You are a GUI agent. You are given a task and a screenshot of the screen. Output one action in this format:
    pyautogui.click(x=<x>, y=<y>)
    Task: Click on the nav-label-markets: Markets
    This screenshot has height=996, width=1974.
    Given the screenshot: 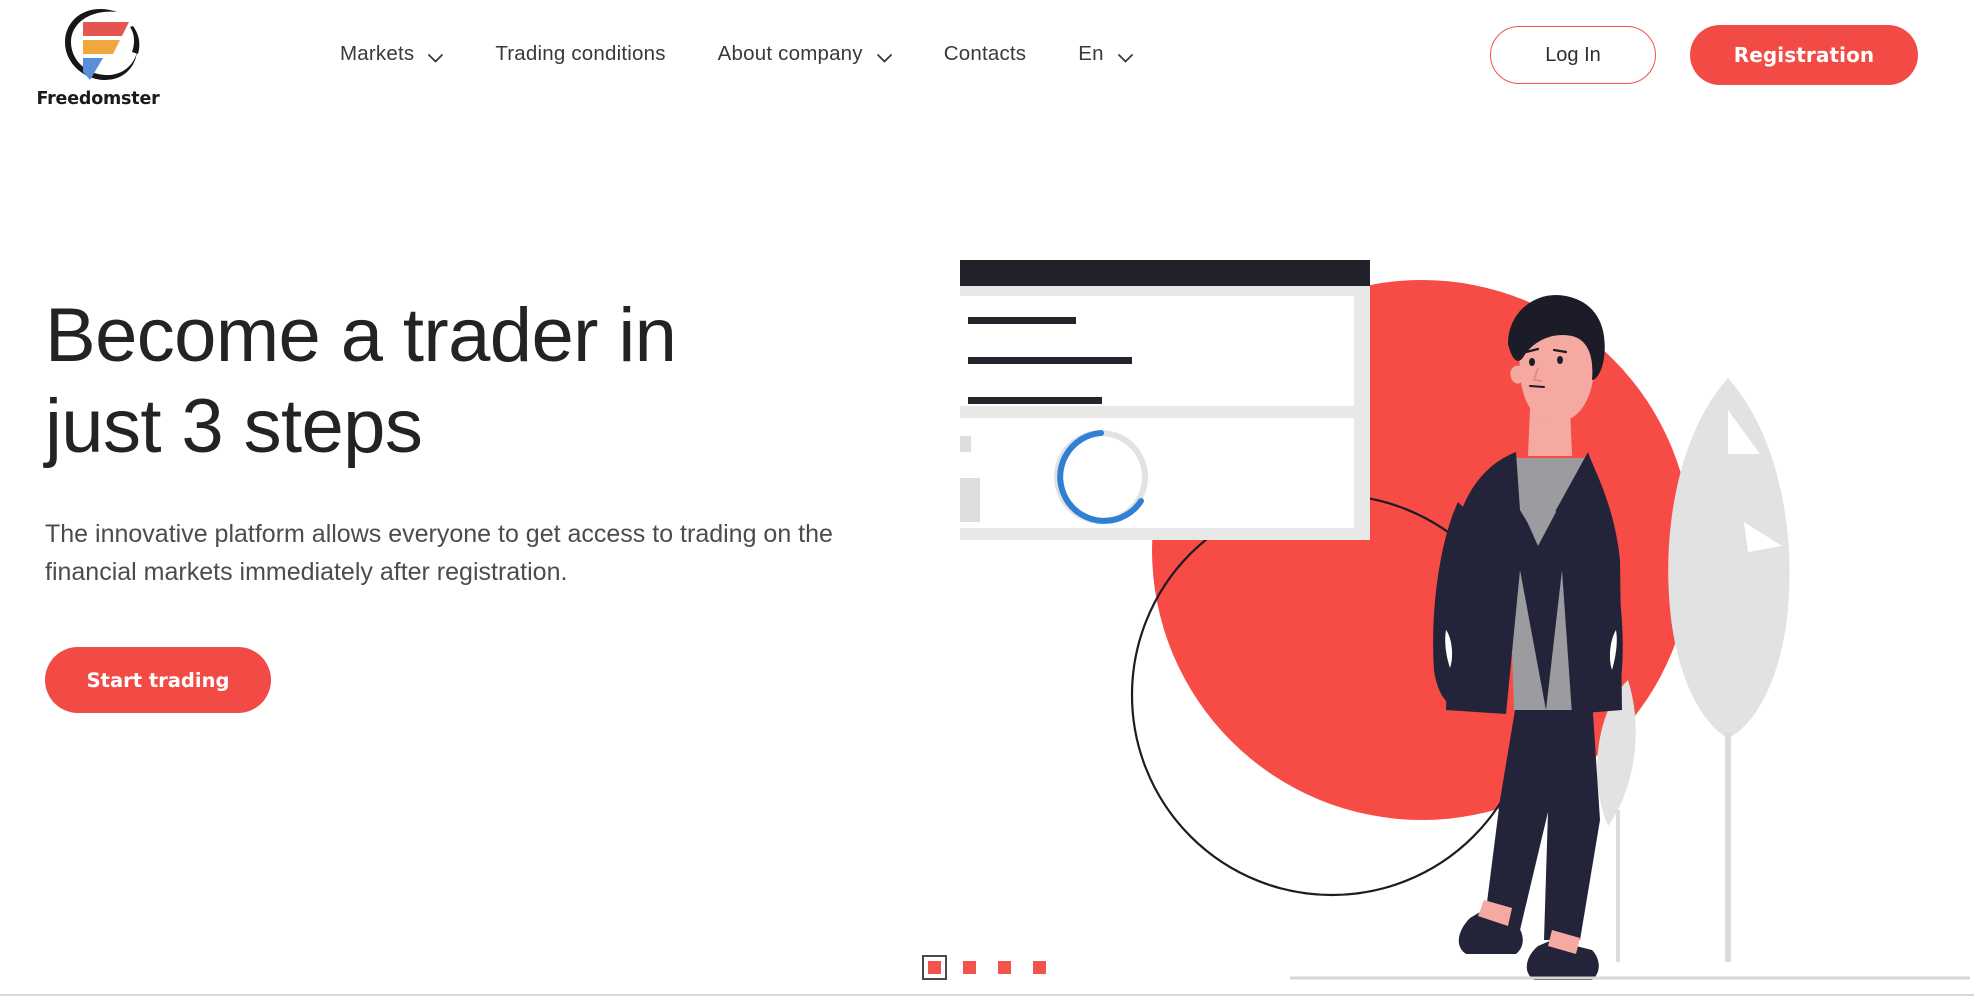 What is the action you would take?
    pyautogui.click(x=377, y=53)
    